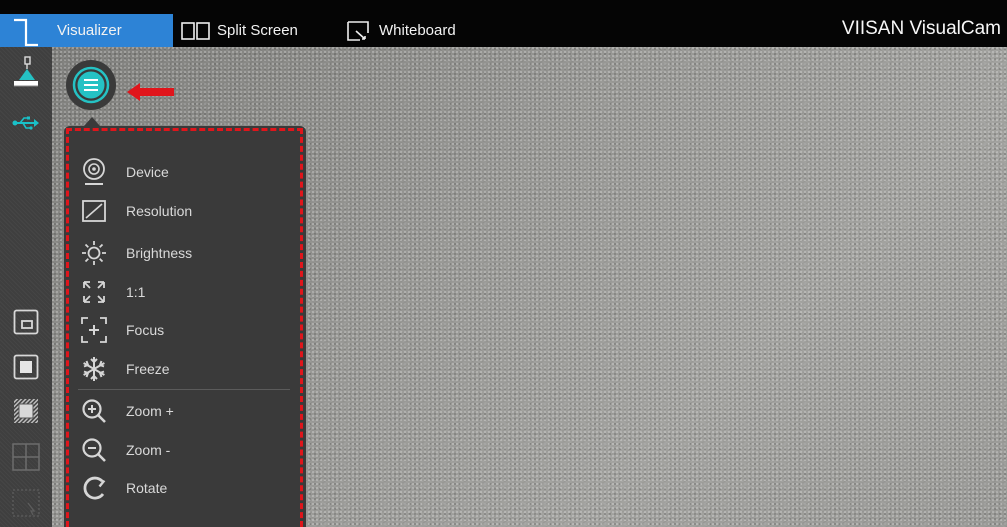 The image size is (1007, 527). I want to click on menu-list-icon, so click(91, 85).